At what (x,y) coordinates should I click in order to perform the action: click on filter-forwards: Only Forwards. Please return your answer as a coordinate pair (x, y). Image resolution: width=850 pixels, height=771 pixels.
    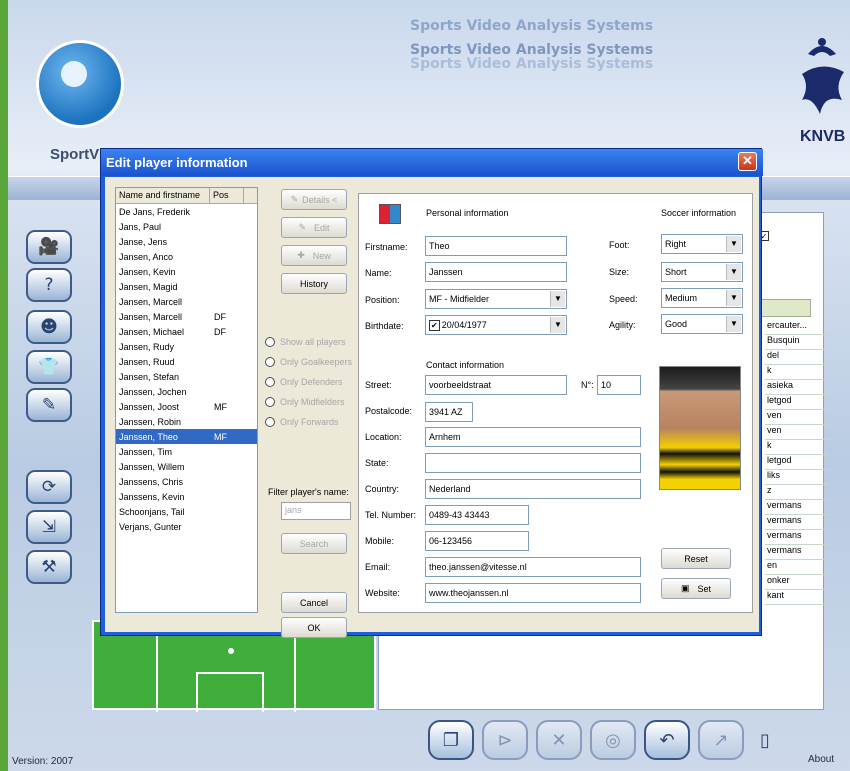
    Looking at the image, I should click on (302, 422).